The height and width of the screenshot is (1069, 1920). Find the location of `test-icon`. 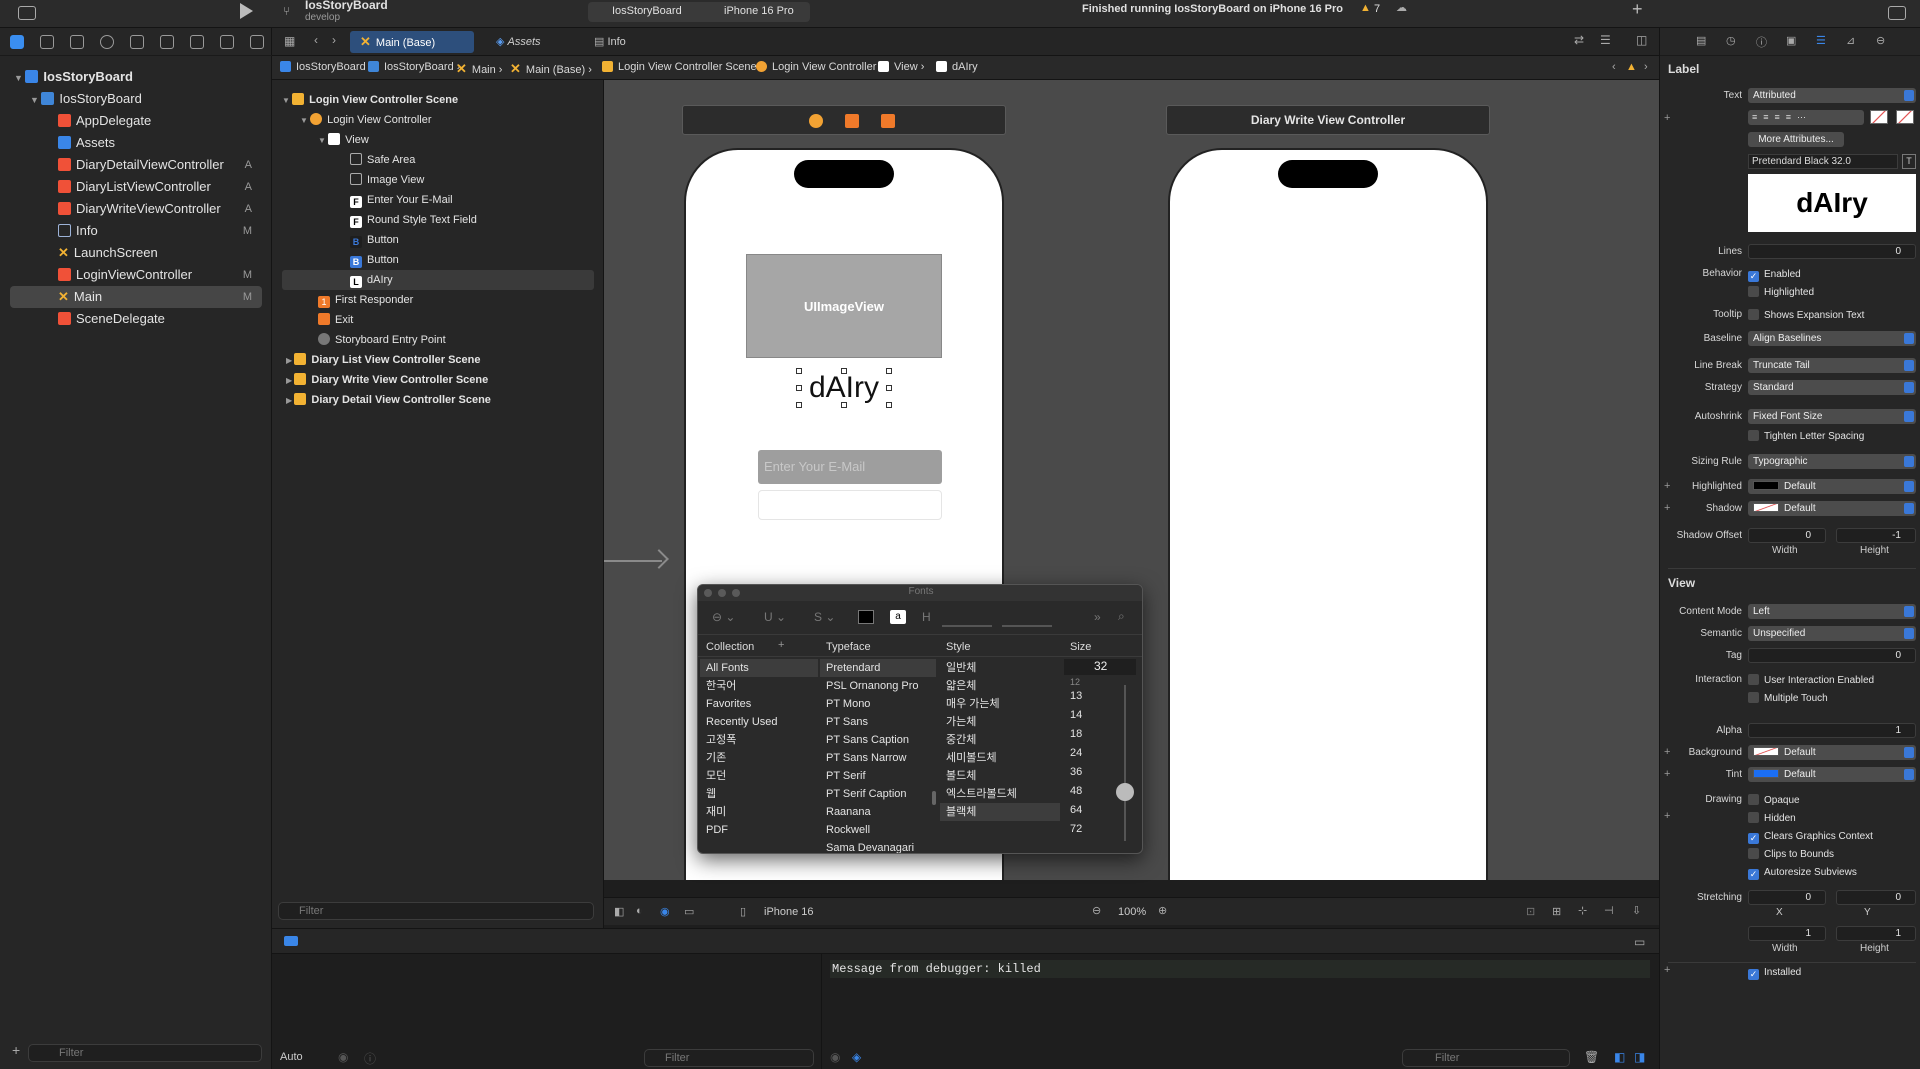

test-icon is located at coordinates (167, 42).